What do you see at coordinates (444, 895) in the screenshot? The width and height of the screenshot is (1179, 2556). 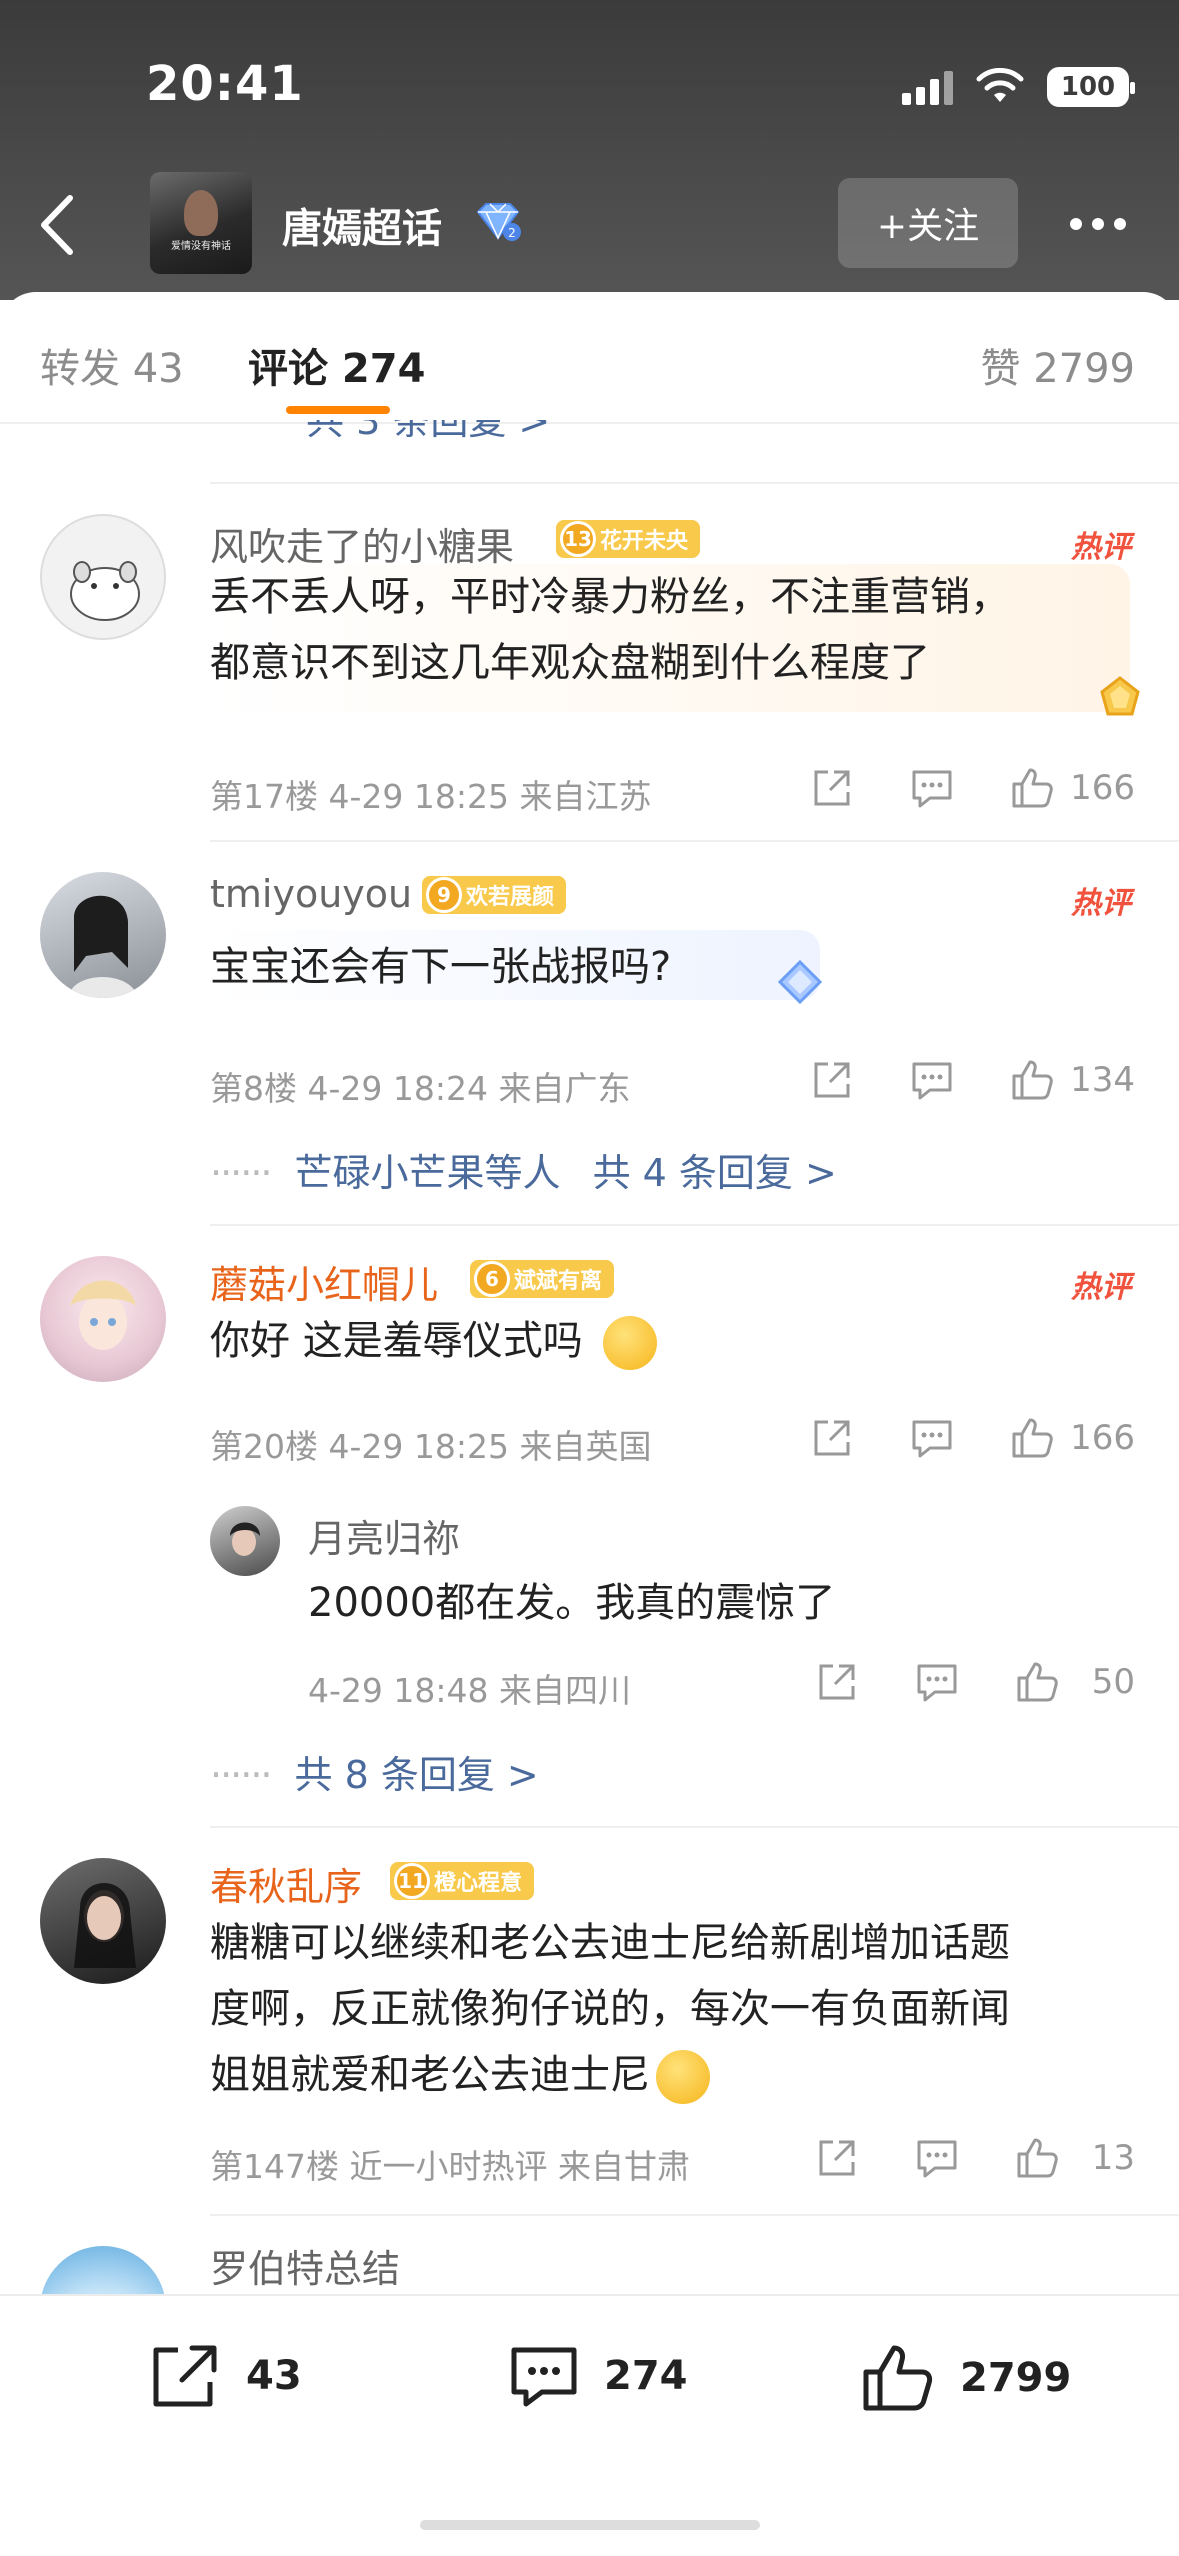 I see `fan-level: 9` at bounding box center [444, 895].